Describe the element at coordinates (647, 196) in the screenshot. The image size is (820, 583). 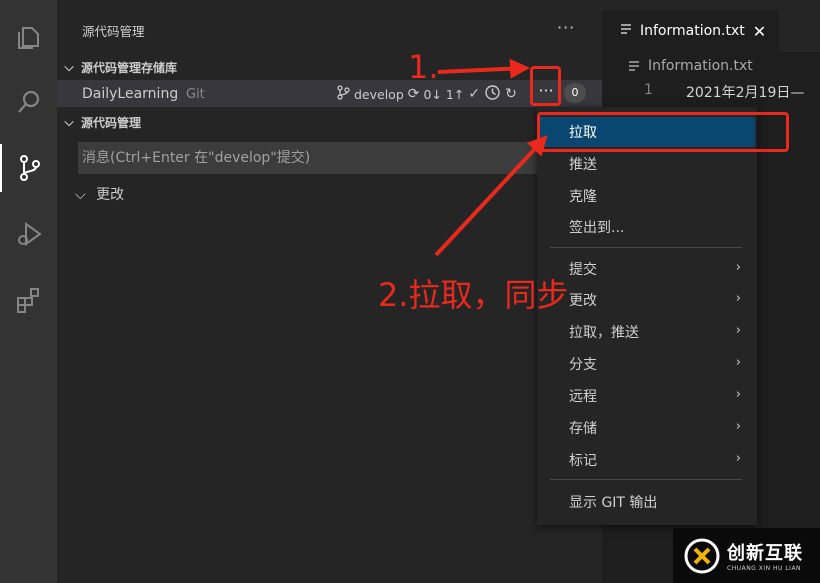
I see `menu-item-clone: 克隆` at that location.